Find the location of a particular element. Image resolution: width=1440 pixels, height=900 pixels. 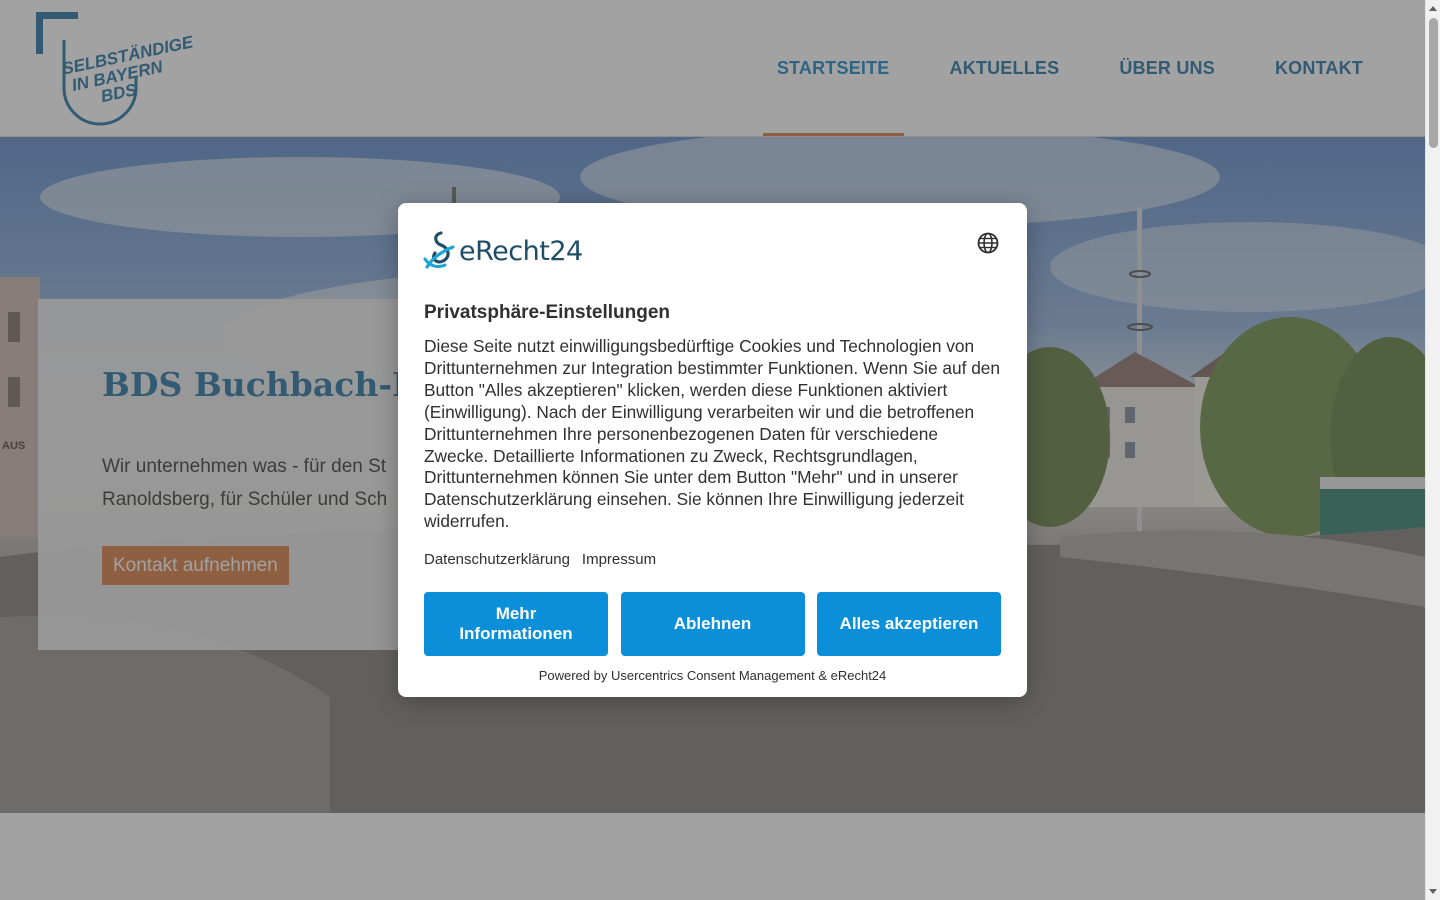

scroll-down-arrow-icon is located at coordinates (1433, 891).